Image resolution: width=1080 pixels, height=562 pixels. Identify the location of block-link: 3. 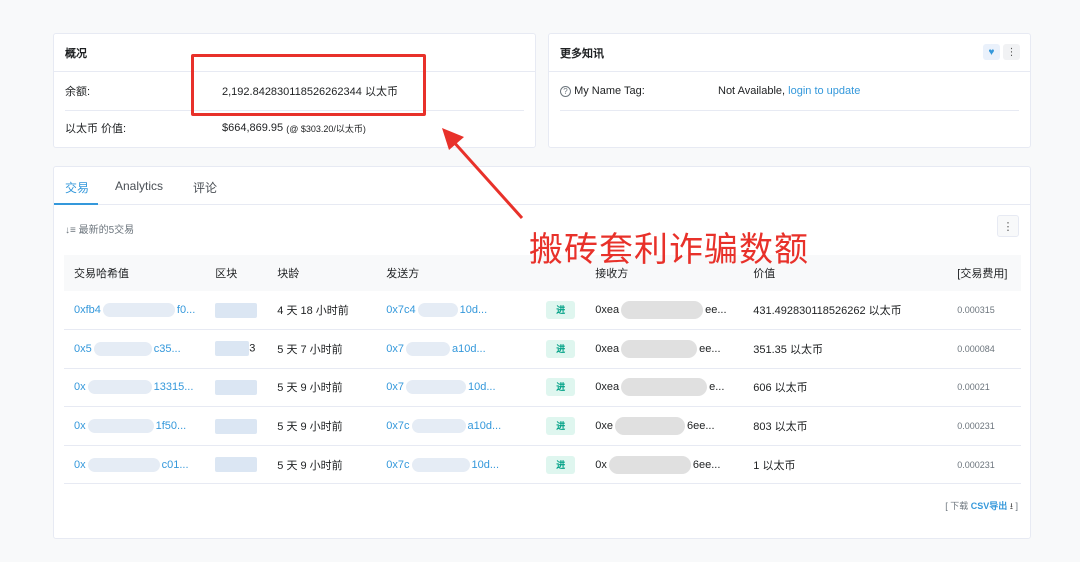
(236, 349).